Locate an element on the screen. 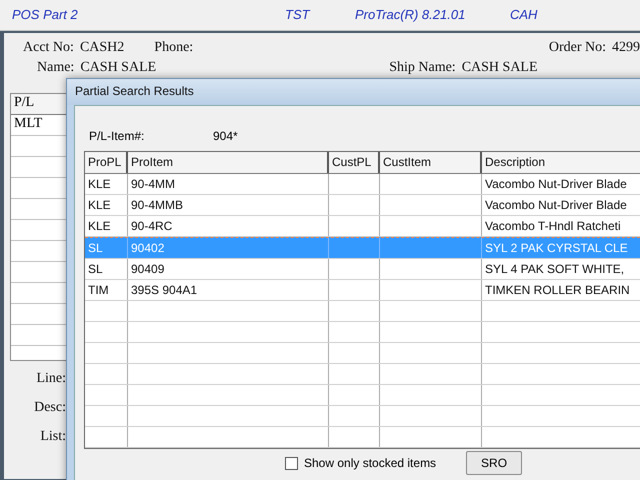 The width and height of the screenshot is (640, 480). column-header: ProPL is located at coordinates (106, 162).